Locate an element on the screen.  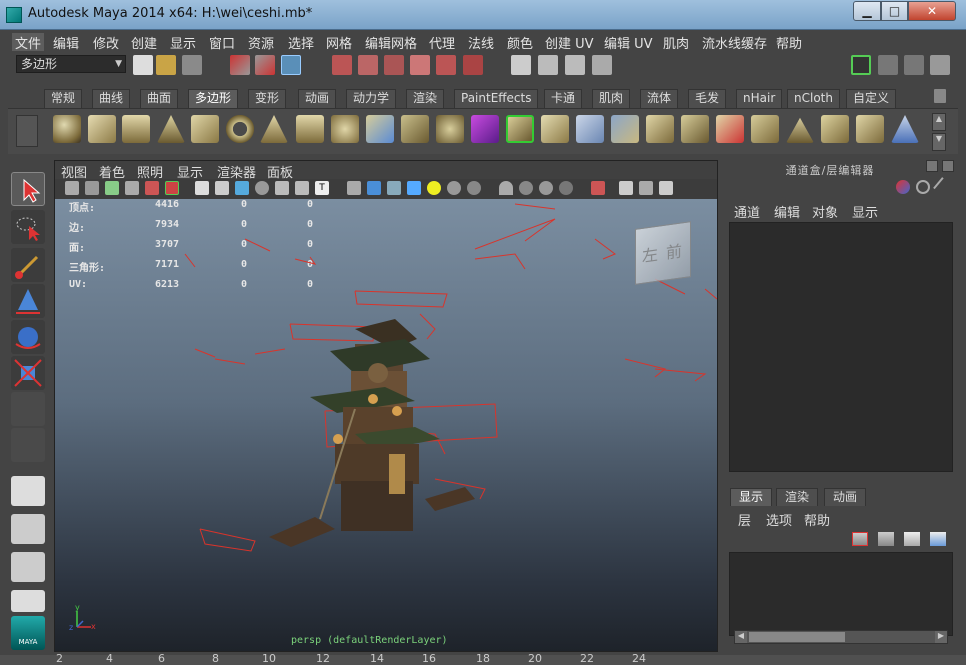
merge-vertex-icon is located at coordinates (730, 129).